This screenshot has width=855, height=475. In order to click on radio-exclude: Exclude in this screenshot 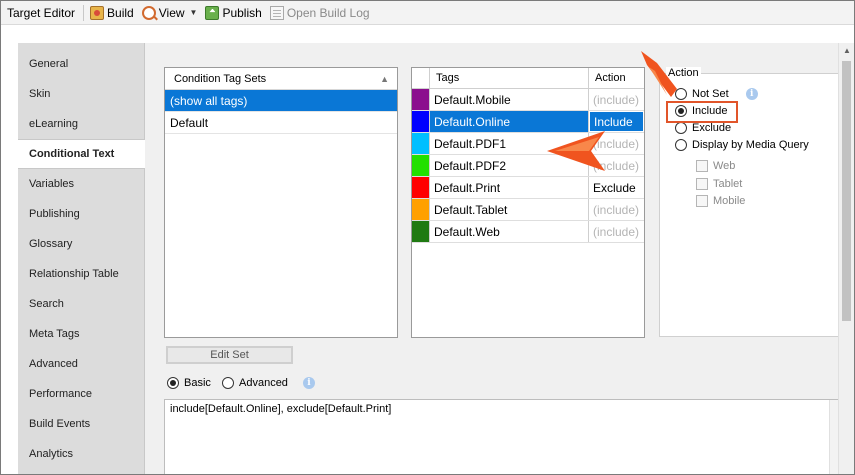, I will do `click(703, 128)`.